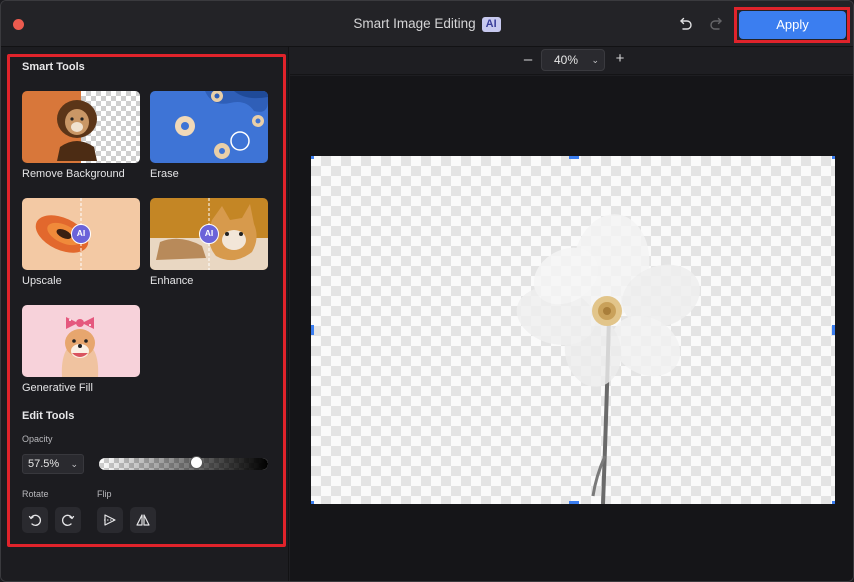 The width and height of the screenshot is (854, 582). I want to click on tool-label: Erase, so click(164, 174).